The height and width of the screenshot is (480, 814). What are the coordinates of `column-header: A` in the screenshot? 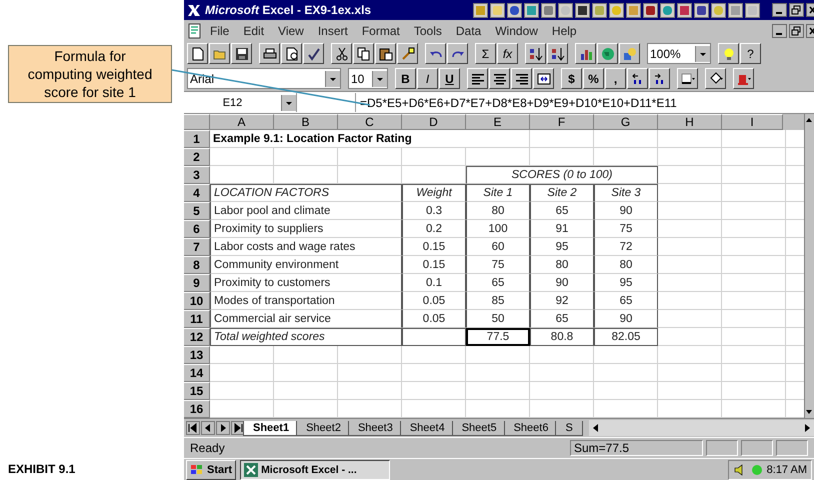 It's located at (242, 122).